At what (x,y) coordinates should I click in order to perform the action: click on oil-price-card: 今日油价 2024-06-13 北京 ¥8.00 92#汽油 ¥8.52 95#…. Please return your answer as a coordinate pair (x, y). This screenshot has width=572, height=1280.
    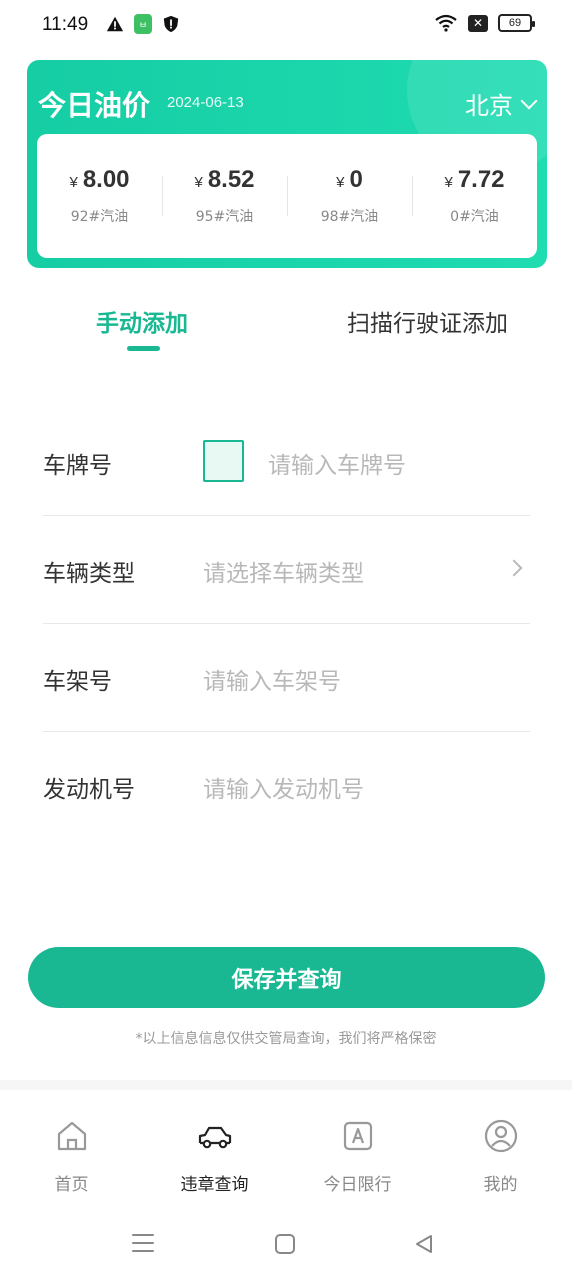
    Looking at the image, I should click on (287, 164).